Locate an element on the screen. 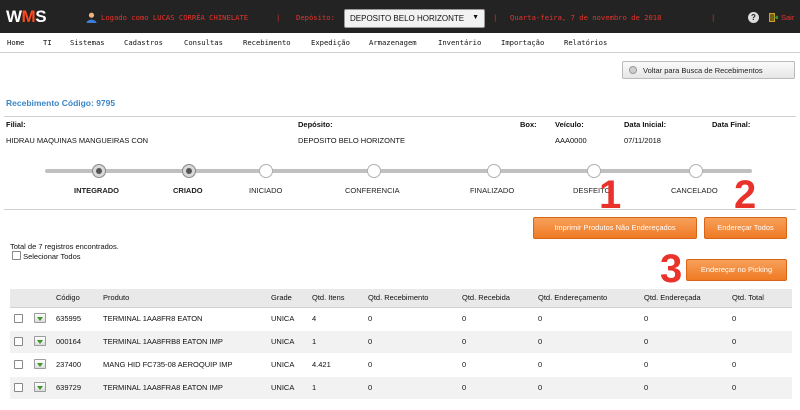  records-count: Total de 7 registros encontrados. is located at coordinates (64, 246).